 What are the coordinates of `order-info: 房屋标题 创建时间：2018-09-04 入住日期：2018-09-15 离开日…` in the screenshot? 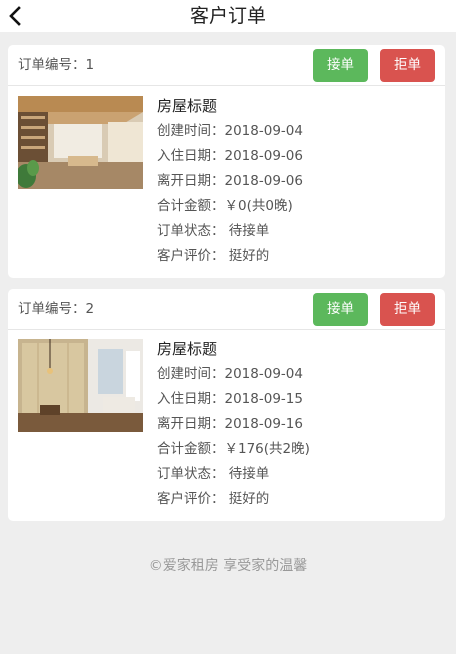 It's located at (233, 426).